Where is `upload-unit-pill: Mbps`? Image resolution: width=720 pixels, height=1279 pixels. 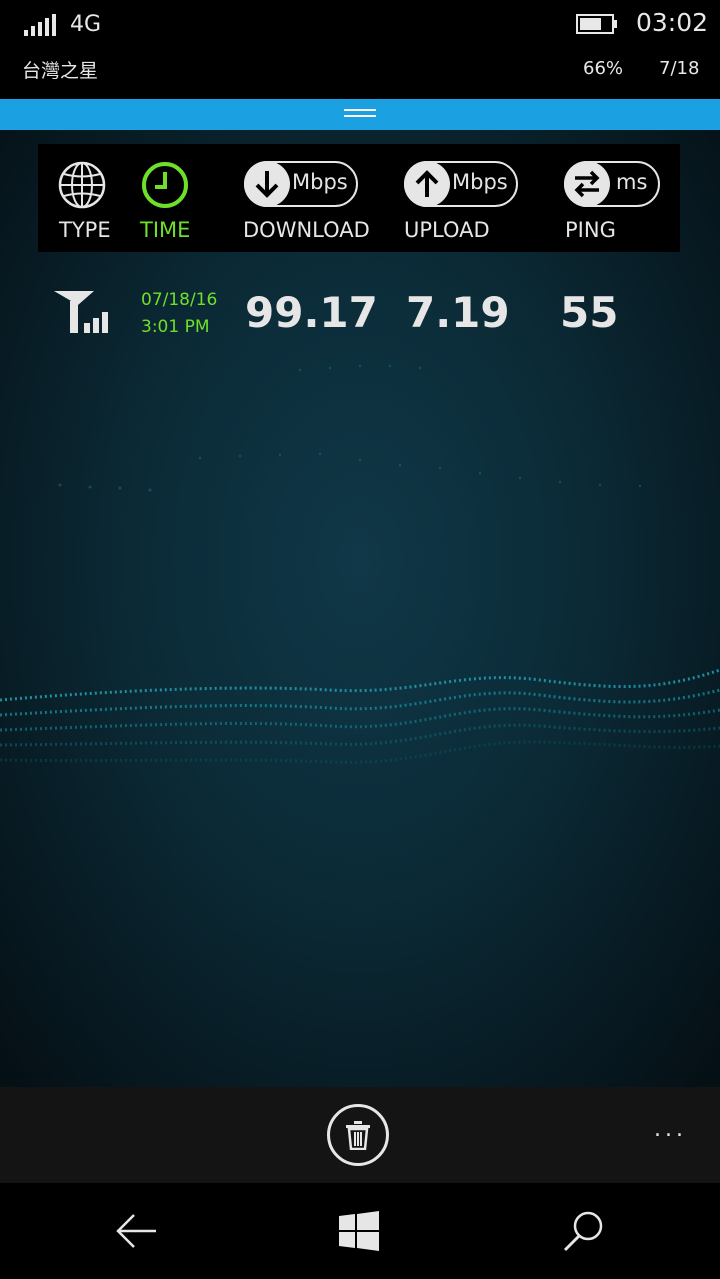
upload-unit-pill: Mbps is located at coordinates (461, 184).